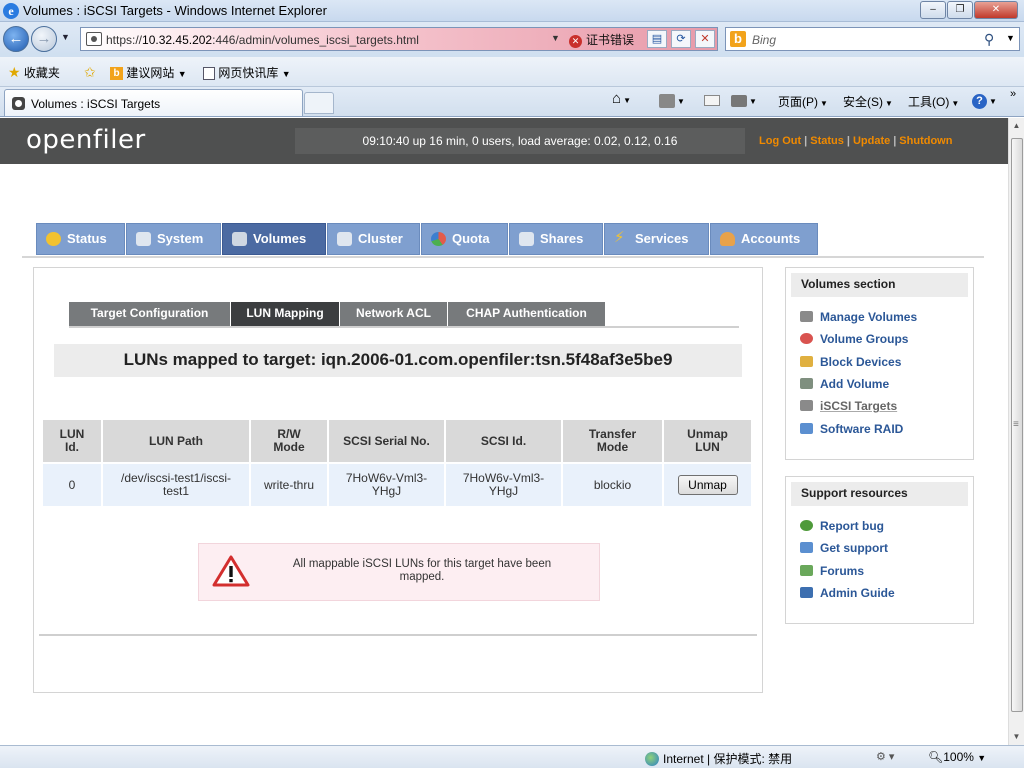 This screenshot has height=768, width=1024. Describe the element at coordinates (803, 101) in the screenshot. I see `page-menu: 页面(P) ▼` at that location.